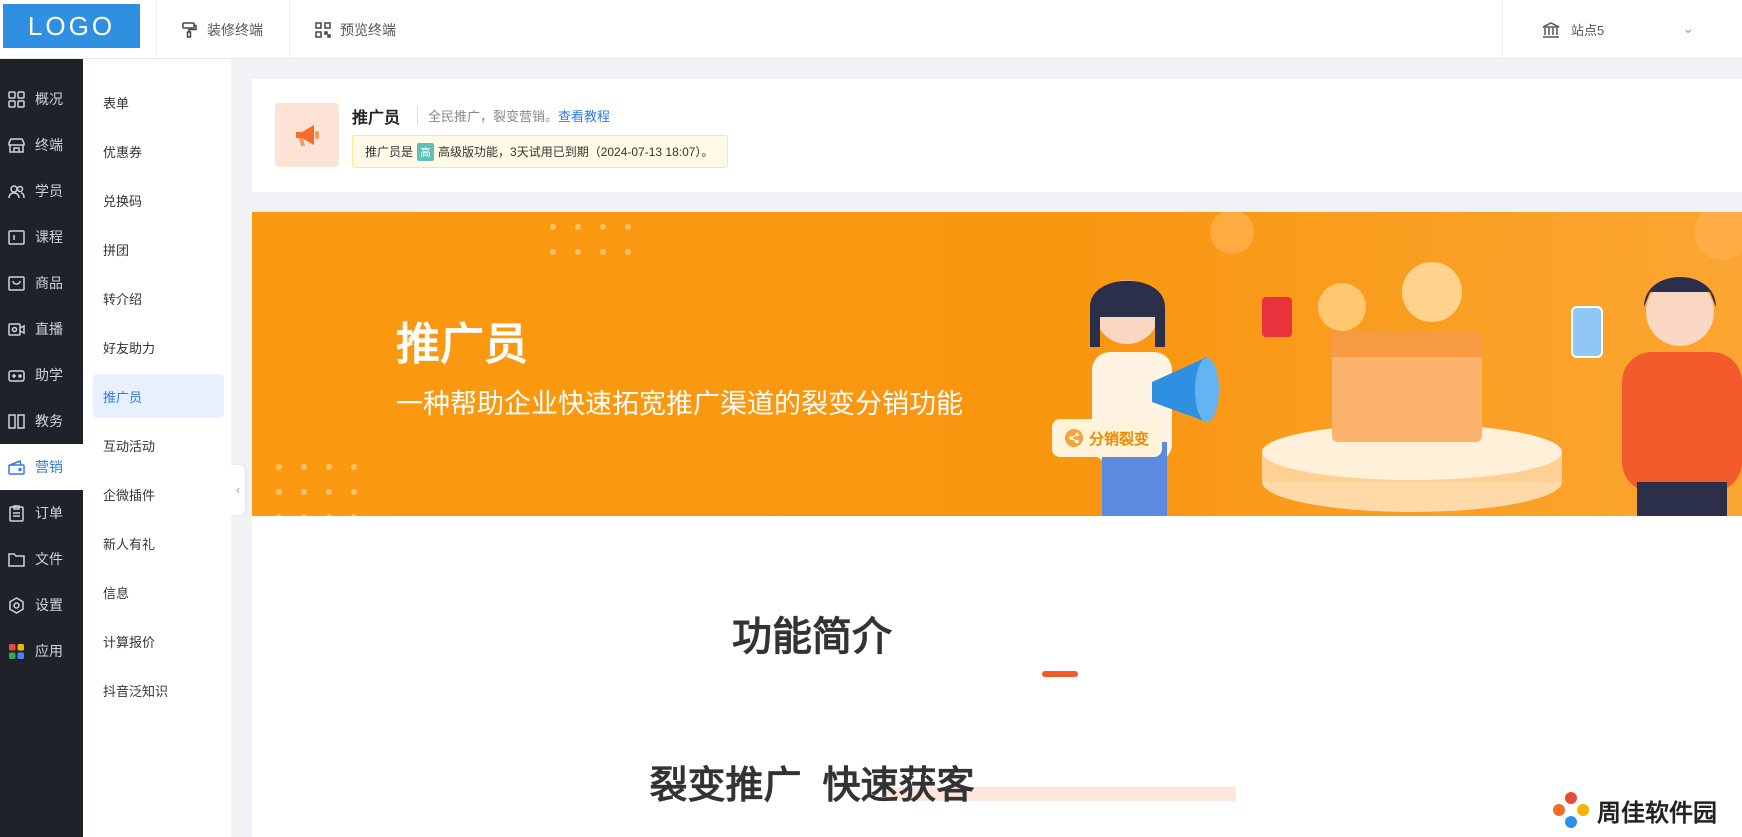 This screenshot has width=1742, height=837. Describe the element at coordinates (1688, 28) in the screenshot. I see `chevron-down-icon: ⌄` at that location.